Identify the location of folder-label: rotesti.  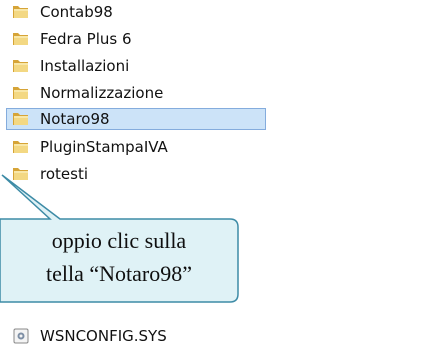
(64, 174).